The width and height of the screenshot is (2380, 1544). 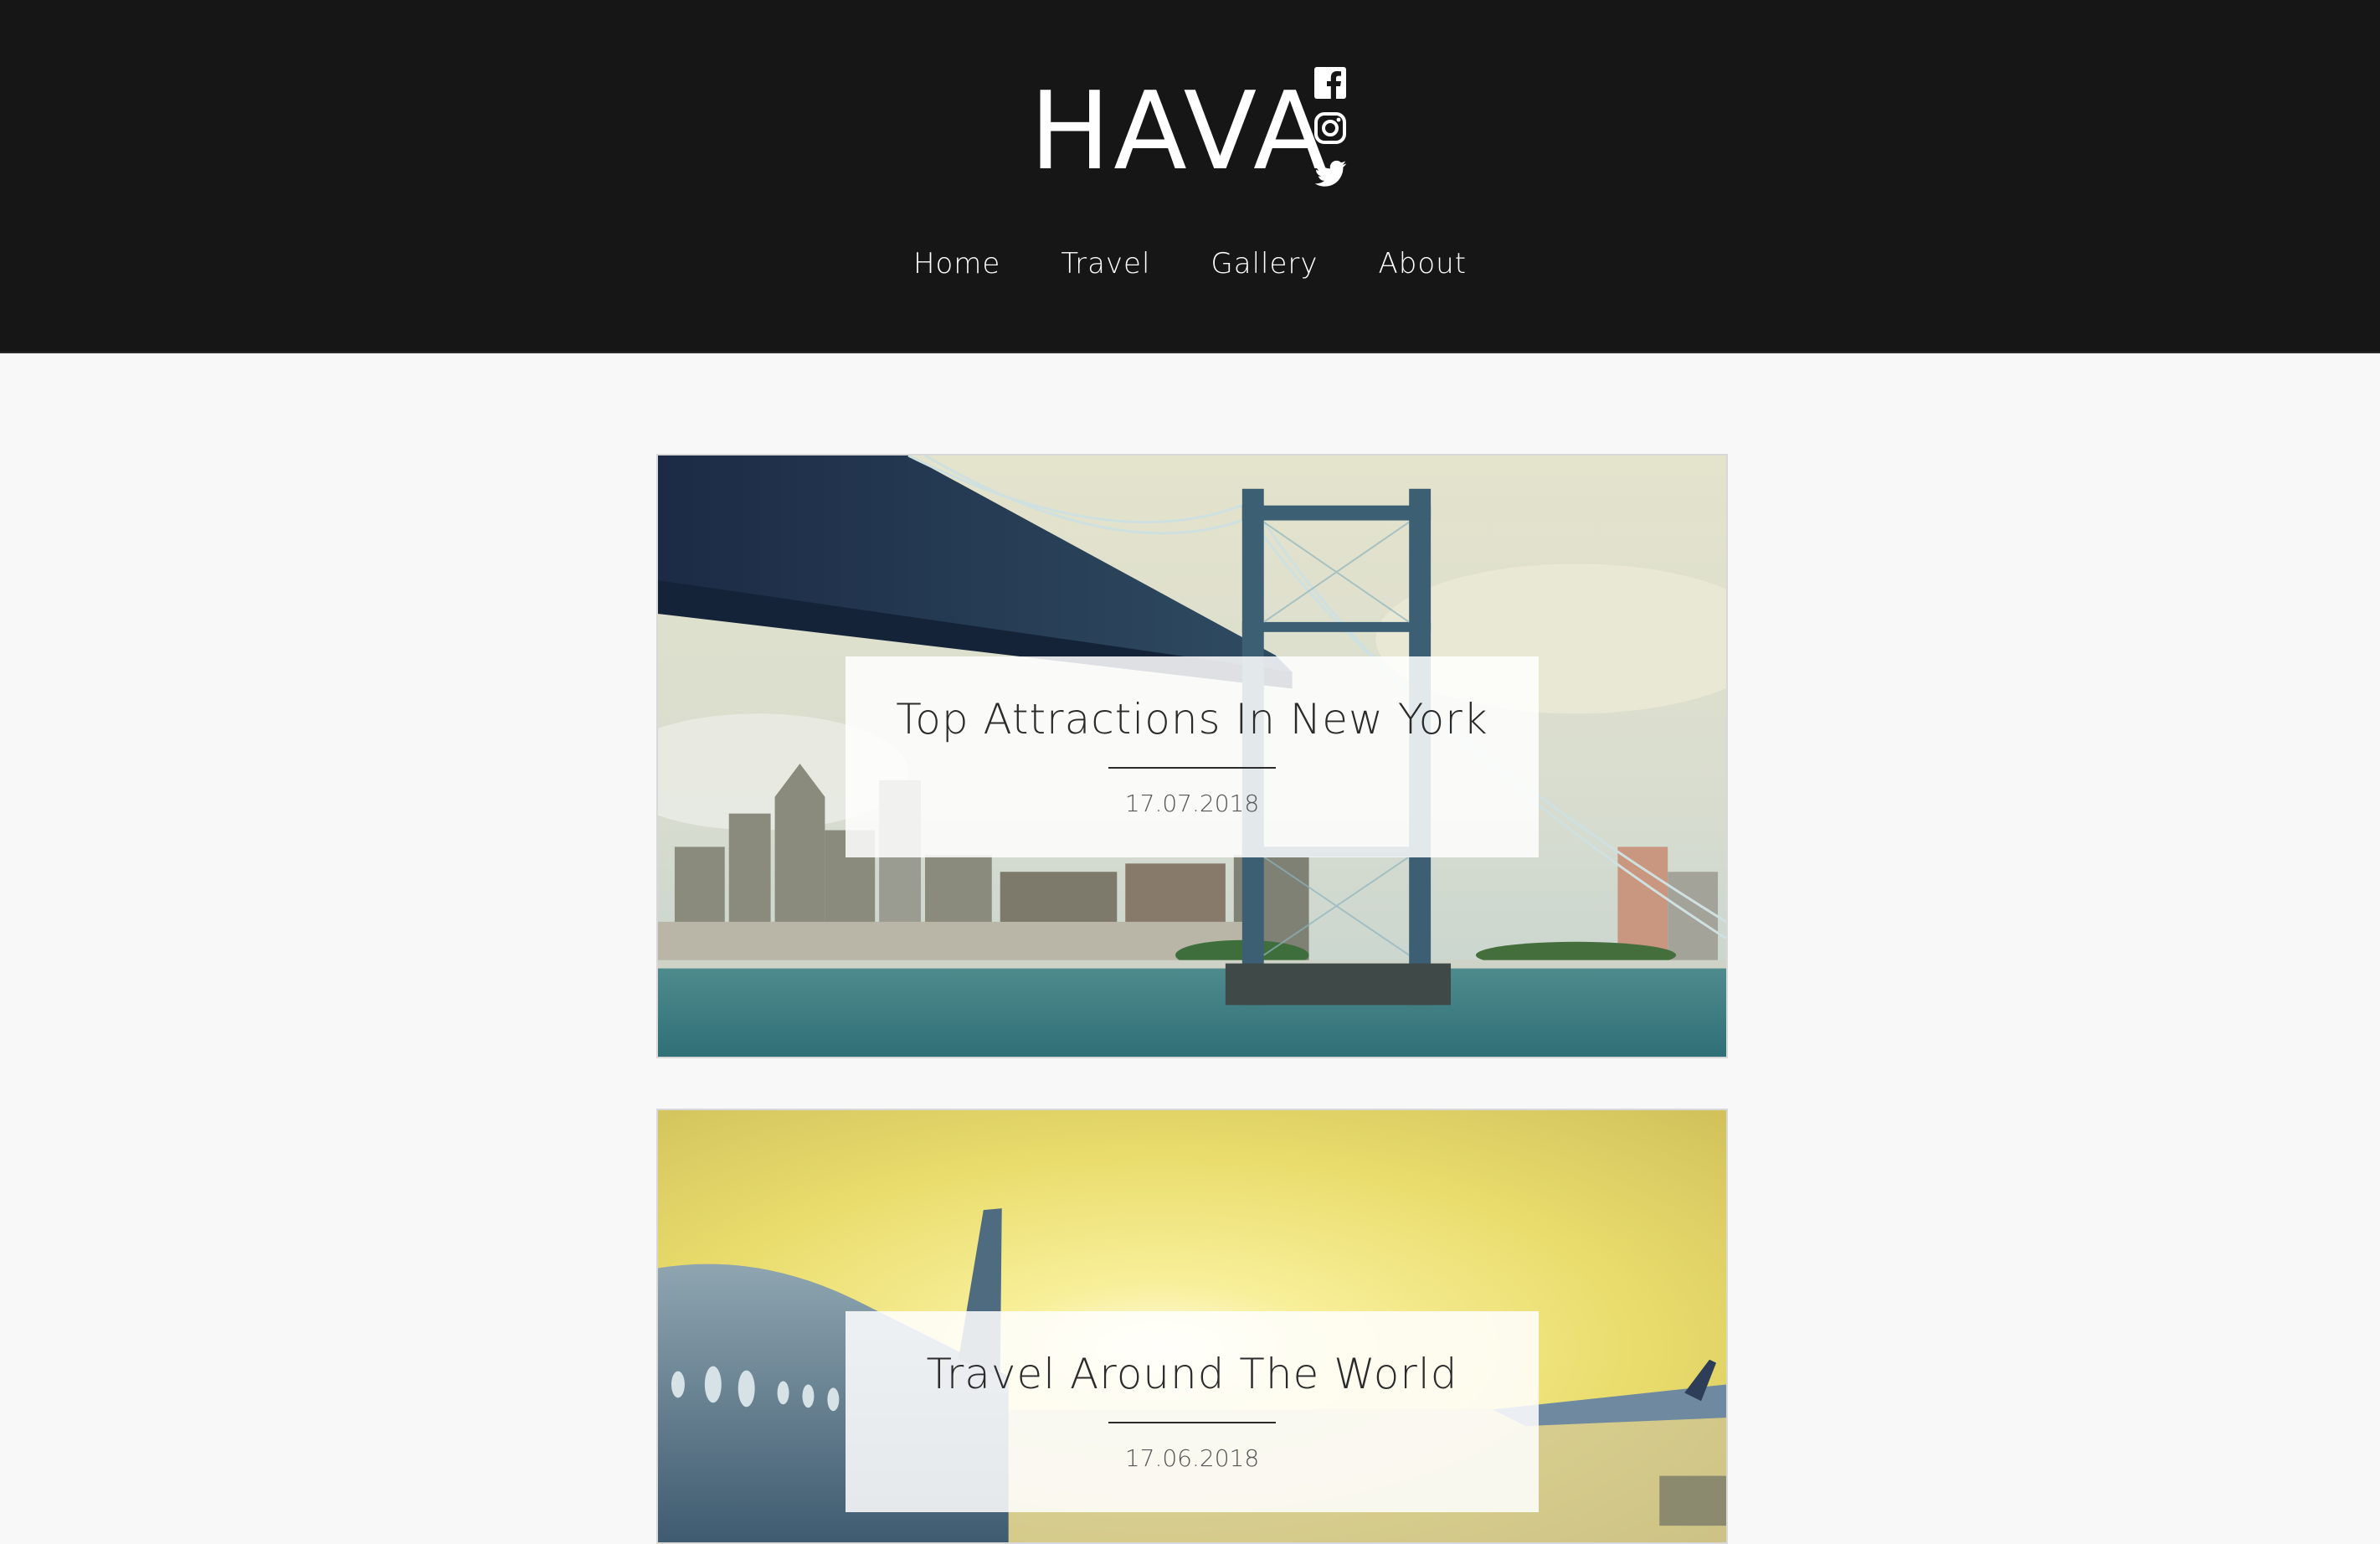 What do you see at coordinates (1330, 173) in the screenshot?
I see `twitter-icon` at bounding box center [1330, 173].